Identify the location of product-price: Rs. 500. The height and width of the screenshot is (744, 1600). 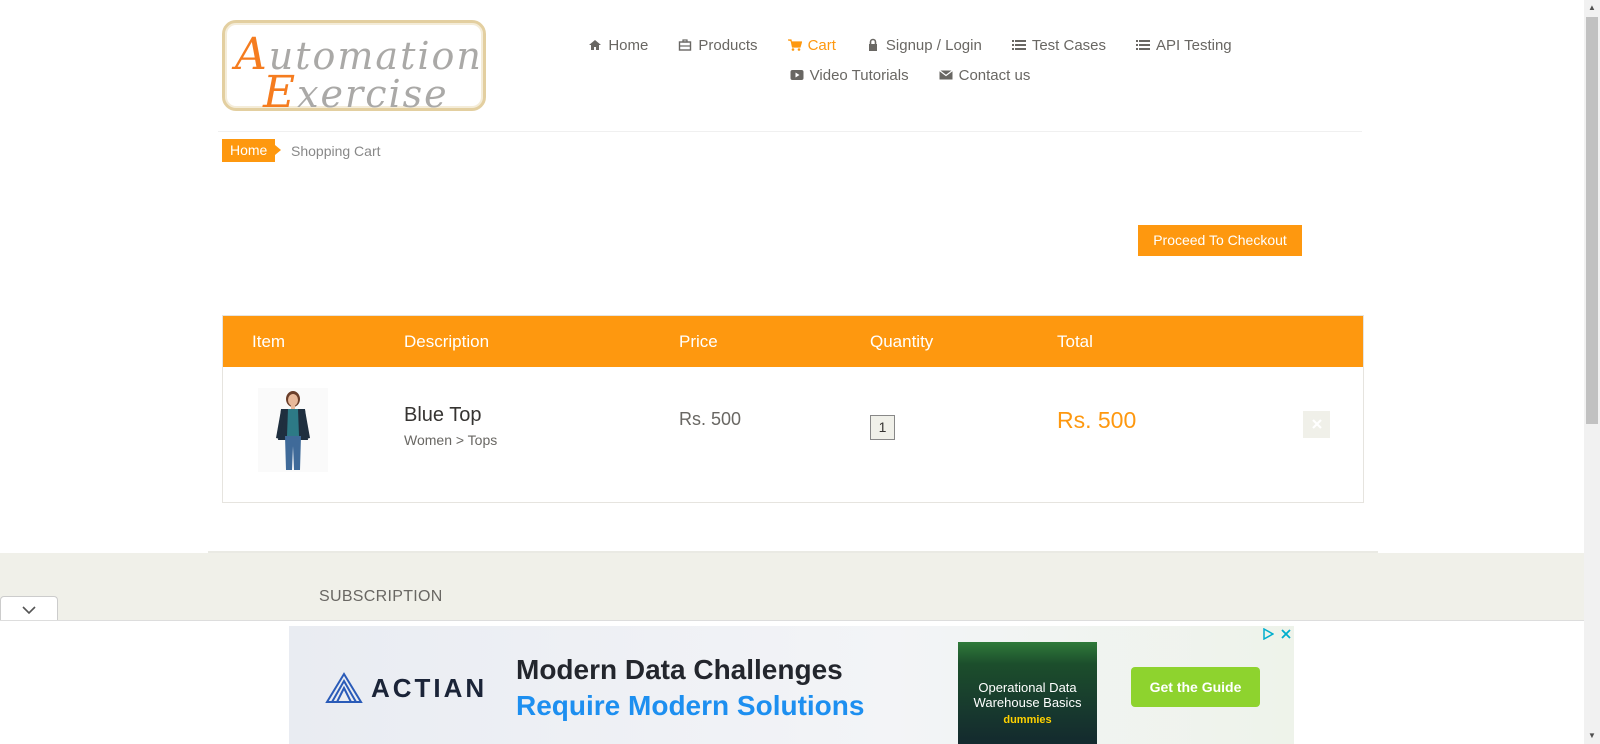
(710, 419).